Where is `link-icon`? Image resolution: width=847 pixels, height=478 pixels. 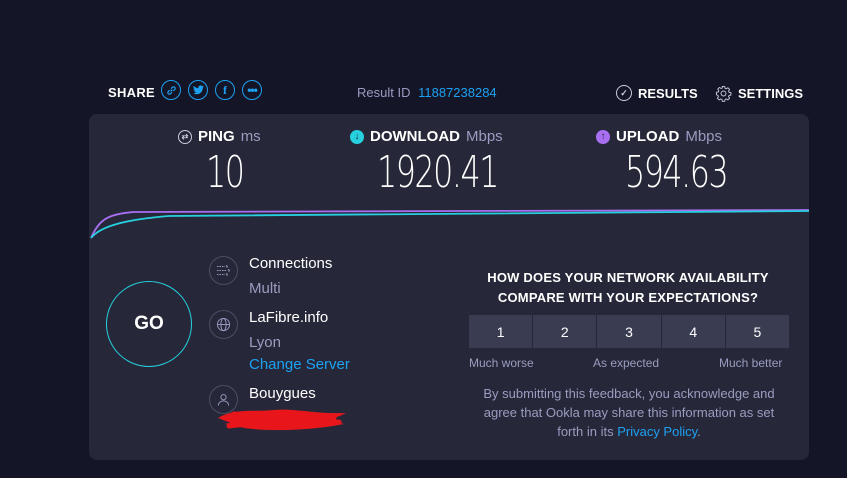 link-icon is located at coordinates (171, 90).